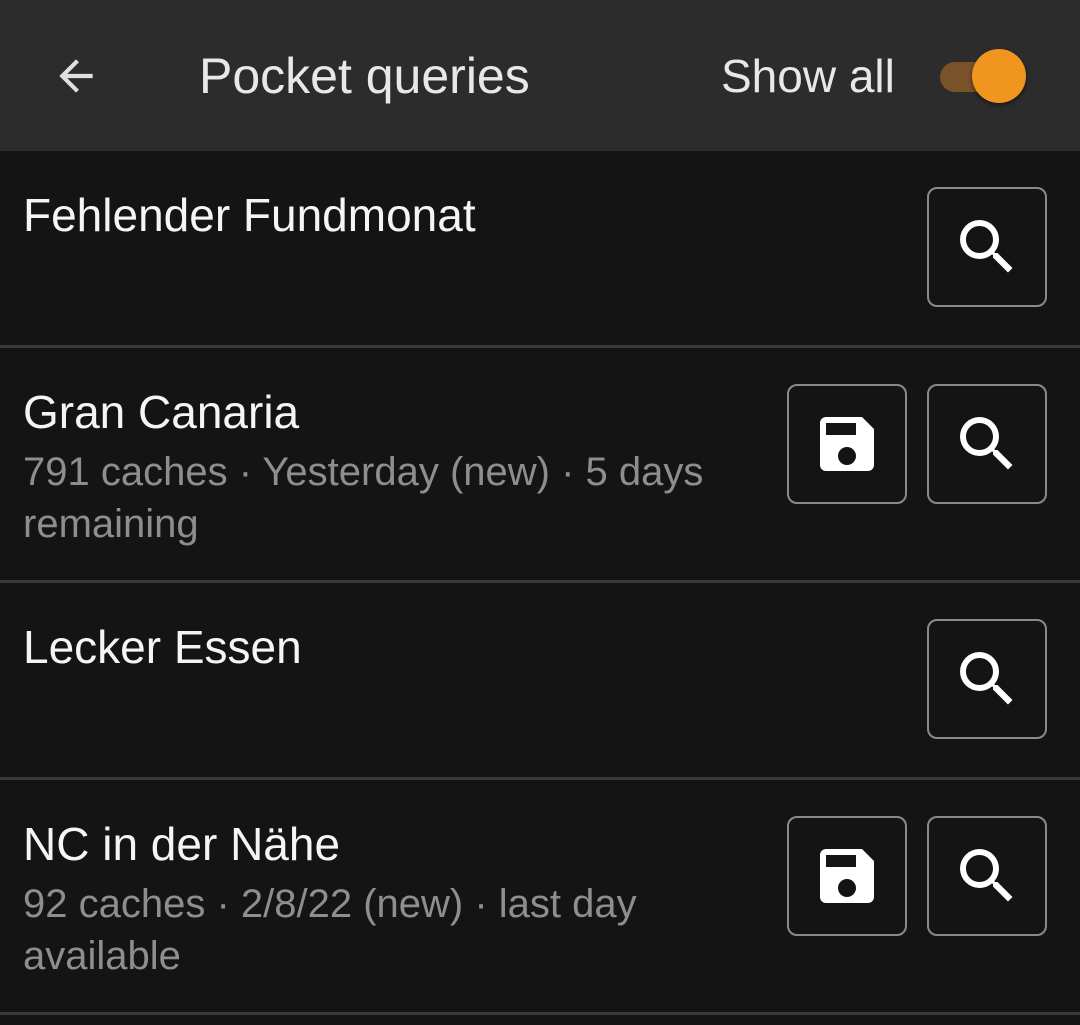 The height and width of the screenshot is (1025, 1080). Describe the element at coordinates (182, 844) in the screenshot. I see `query-name: NC in der Nähe` at that location.